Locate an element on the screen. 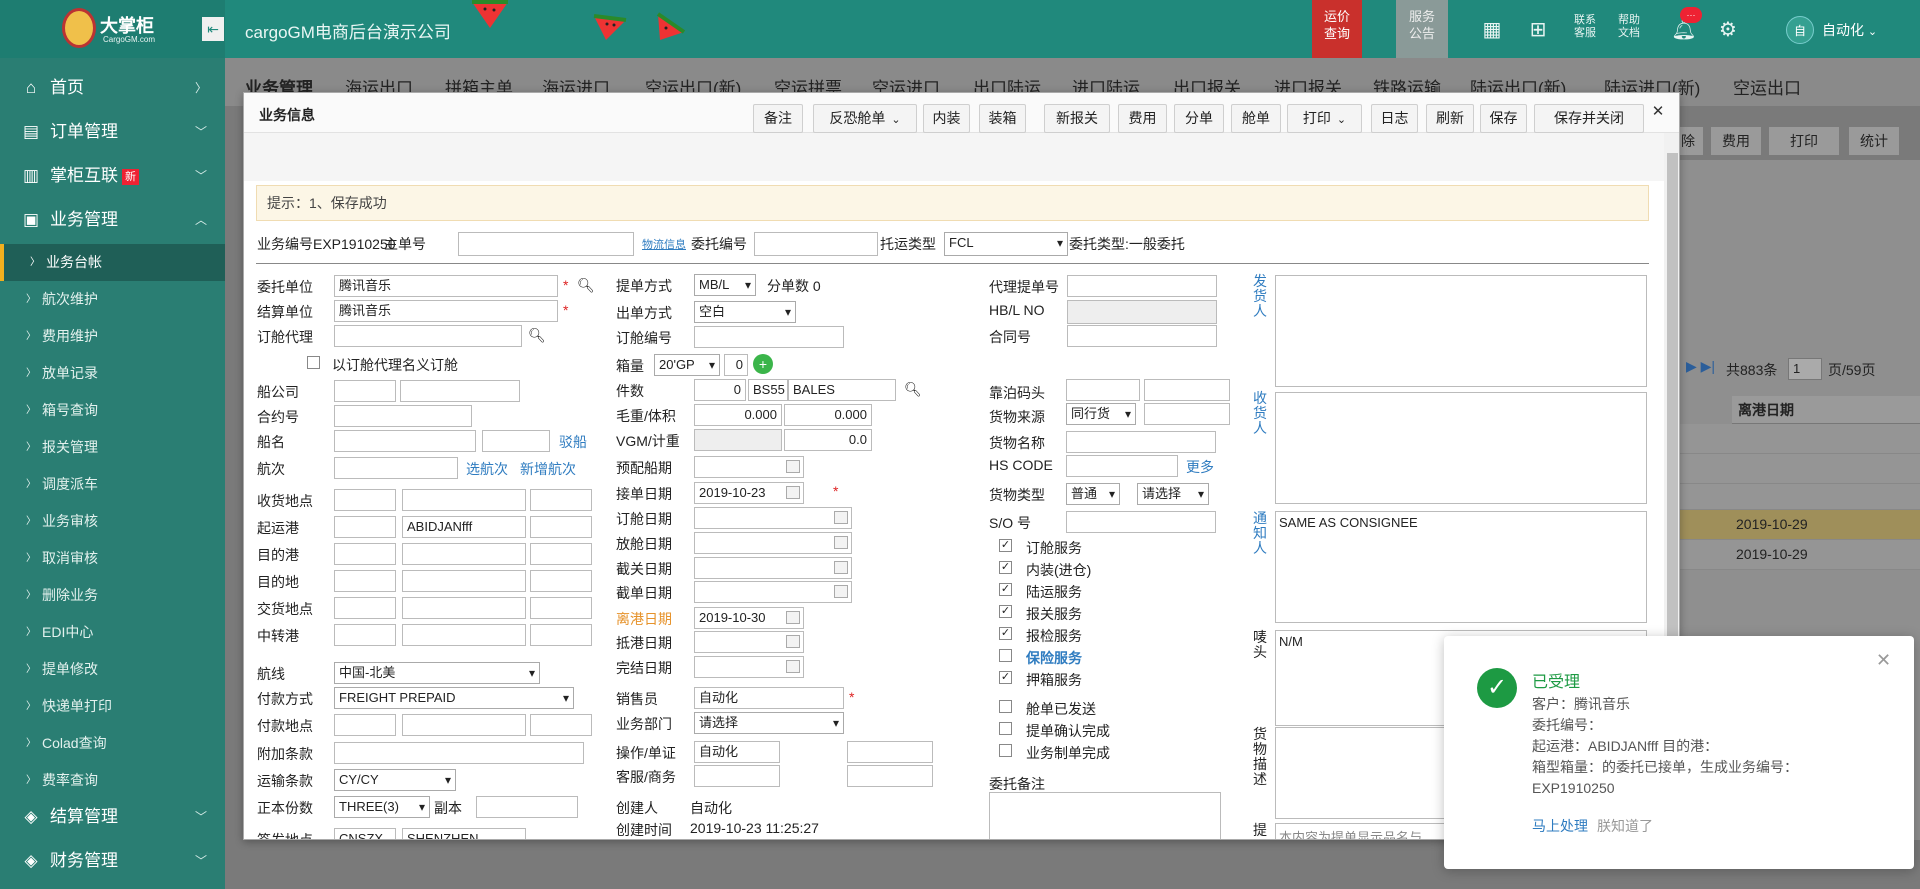  price-query-button: 运价 查询 is located at coordinates (1337, 29).